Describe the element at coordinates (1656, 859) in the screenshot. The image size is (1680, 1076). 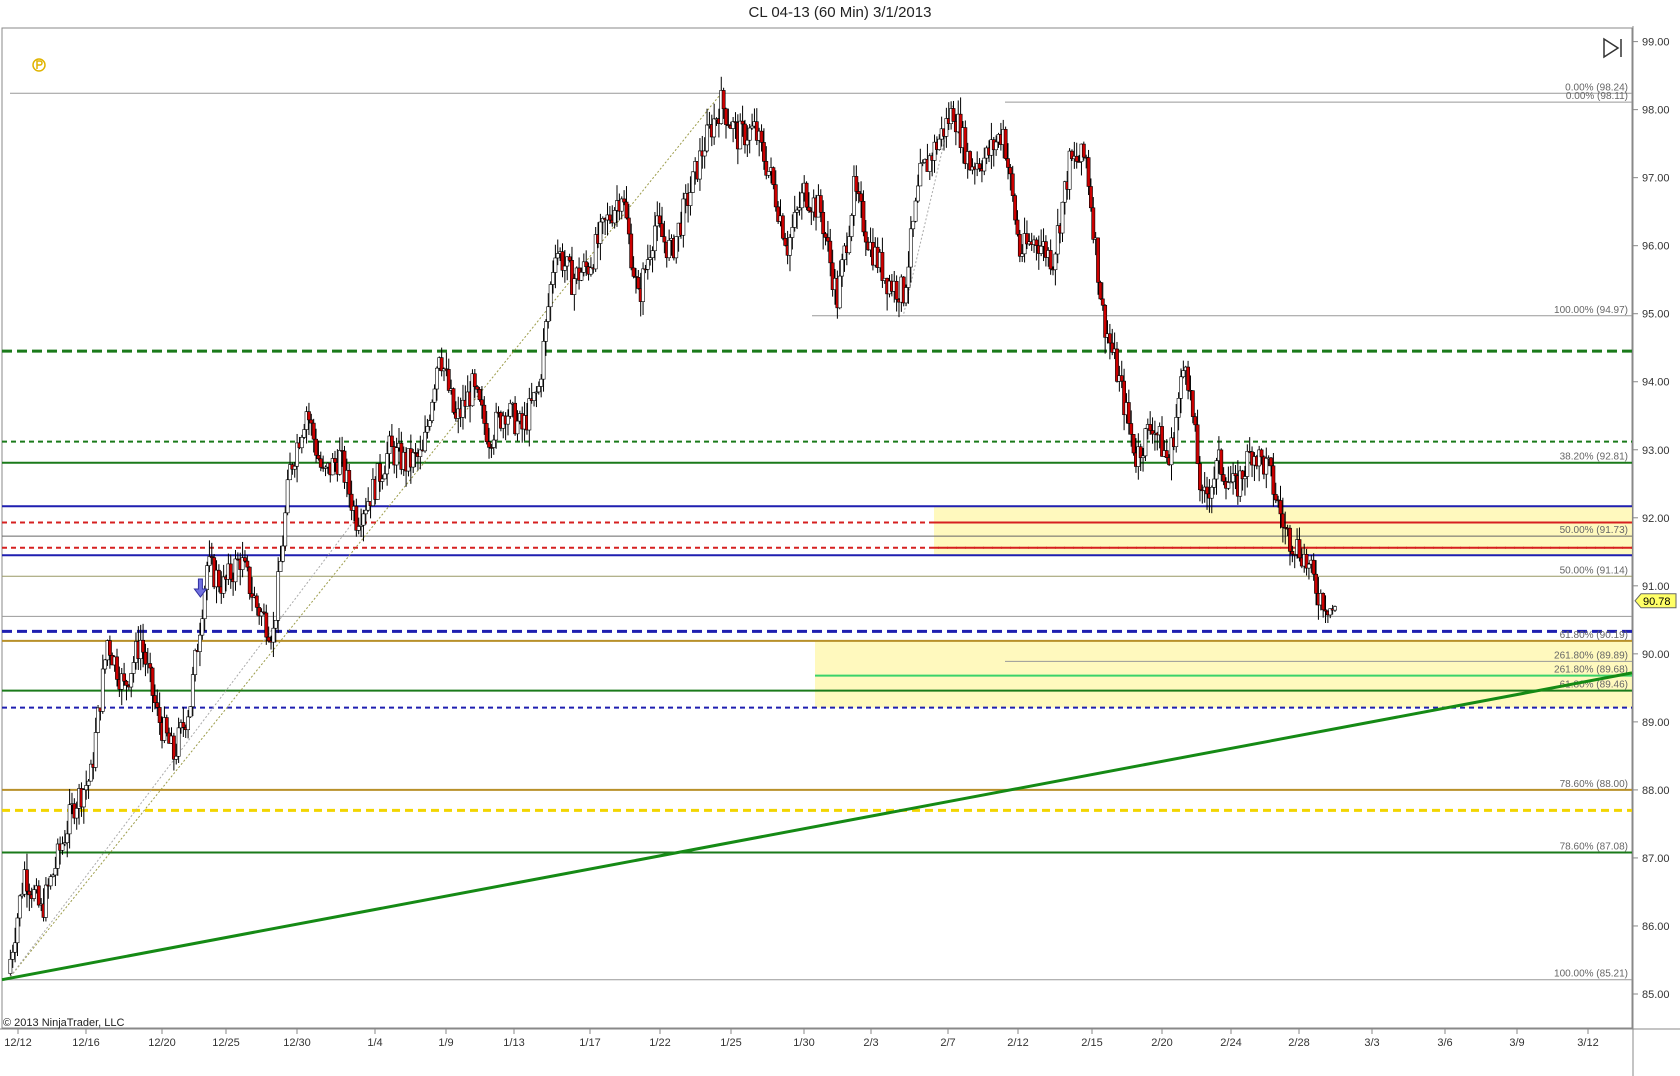
I see `y-tick-label: 87.00` at that location.